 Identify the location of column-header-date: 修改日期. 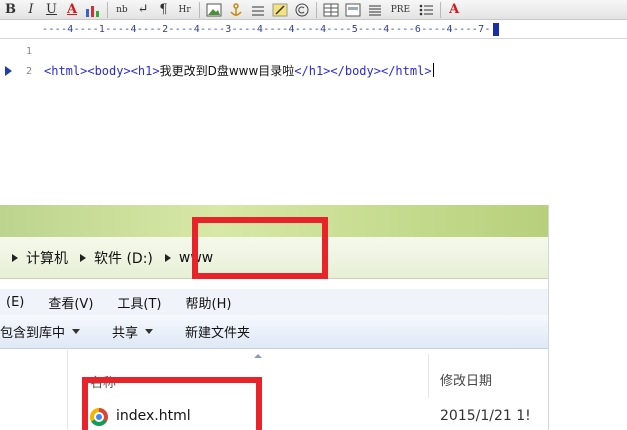
(466, 379).